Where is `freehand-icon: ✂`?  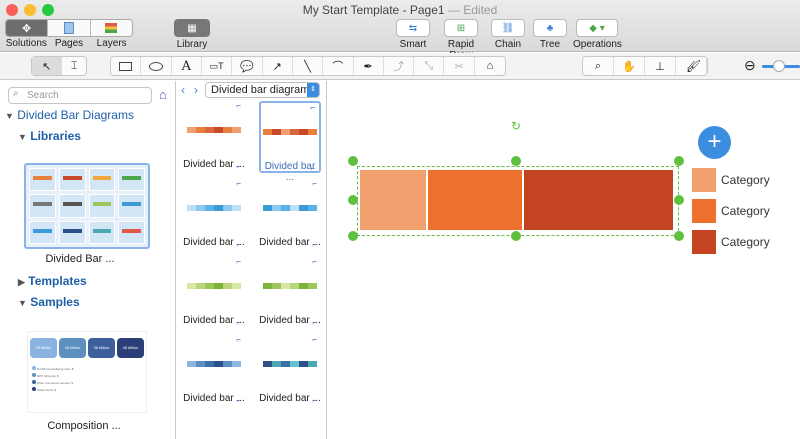 freehand-icon: ✂ is located at coordinates (459, 66).